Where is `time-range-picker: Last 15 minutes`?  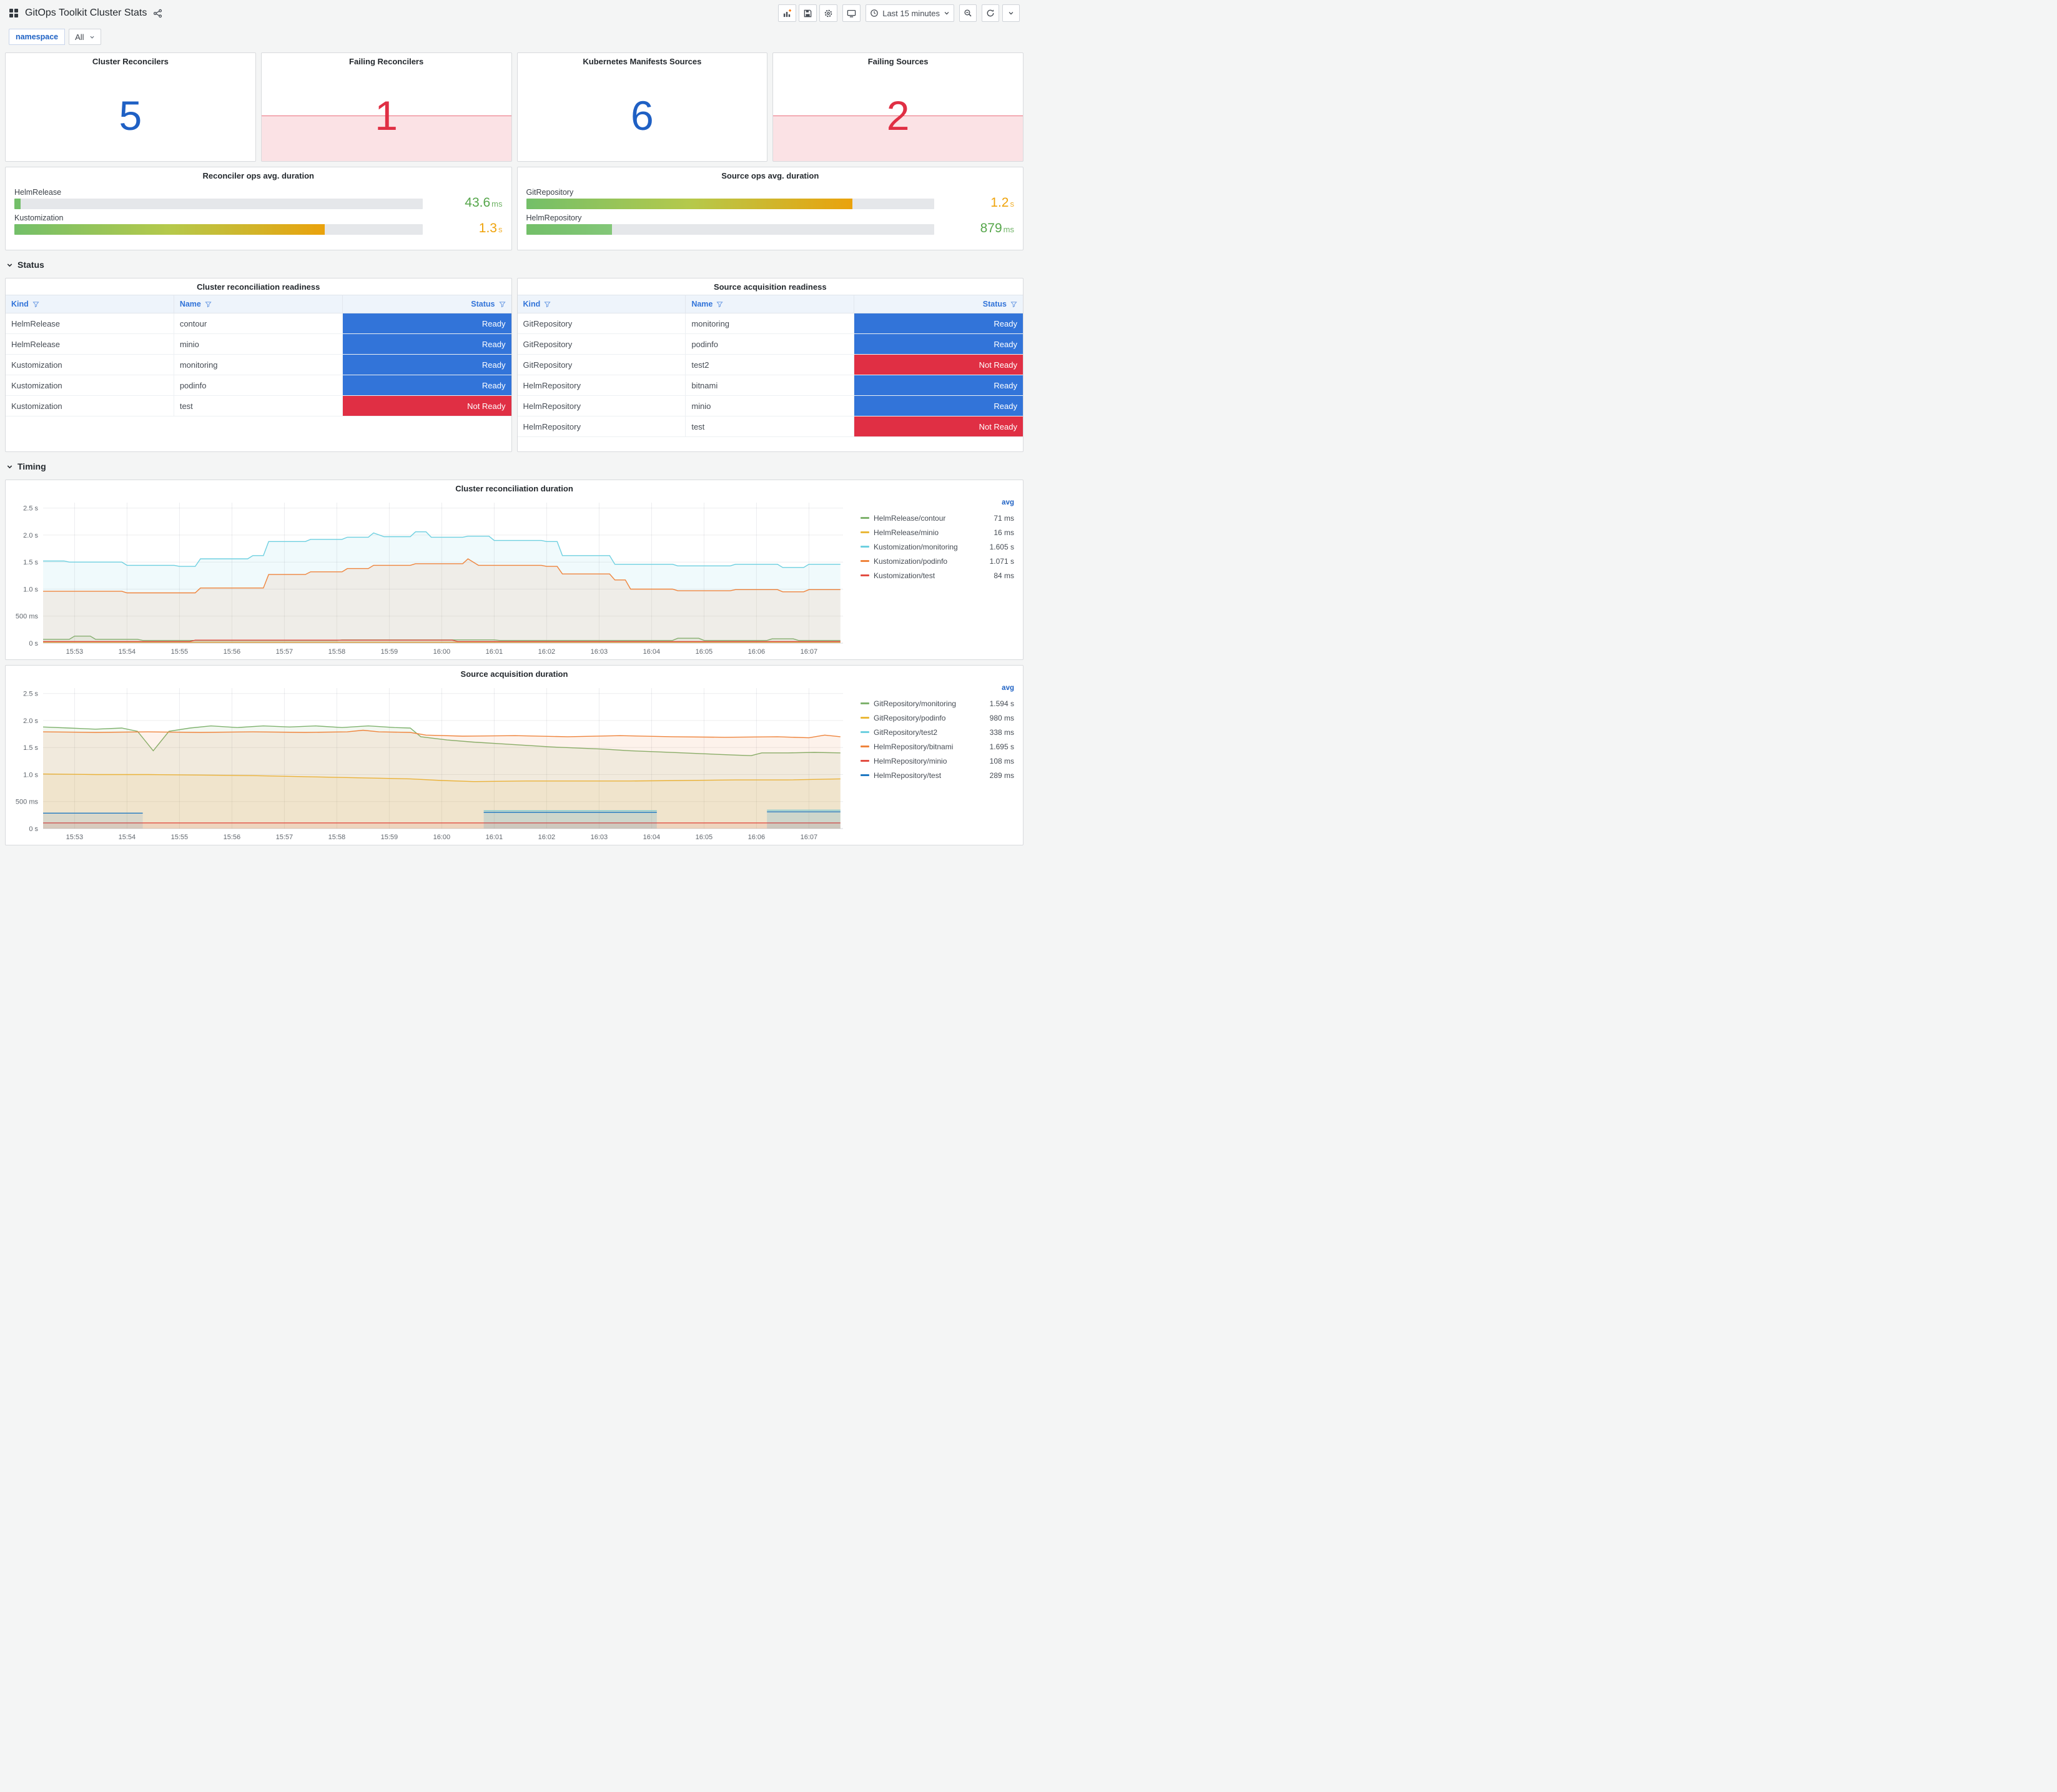
time-range-picker: Last 15 minutes is located at coordinates (910, 13).